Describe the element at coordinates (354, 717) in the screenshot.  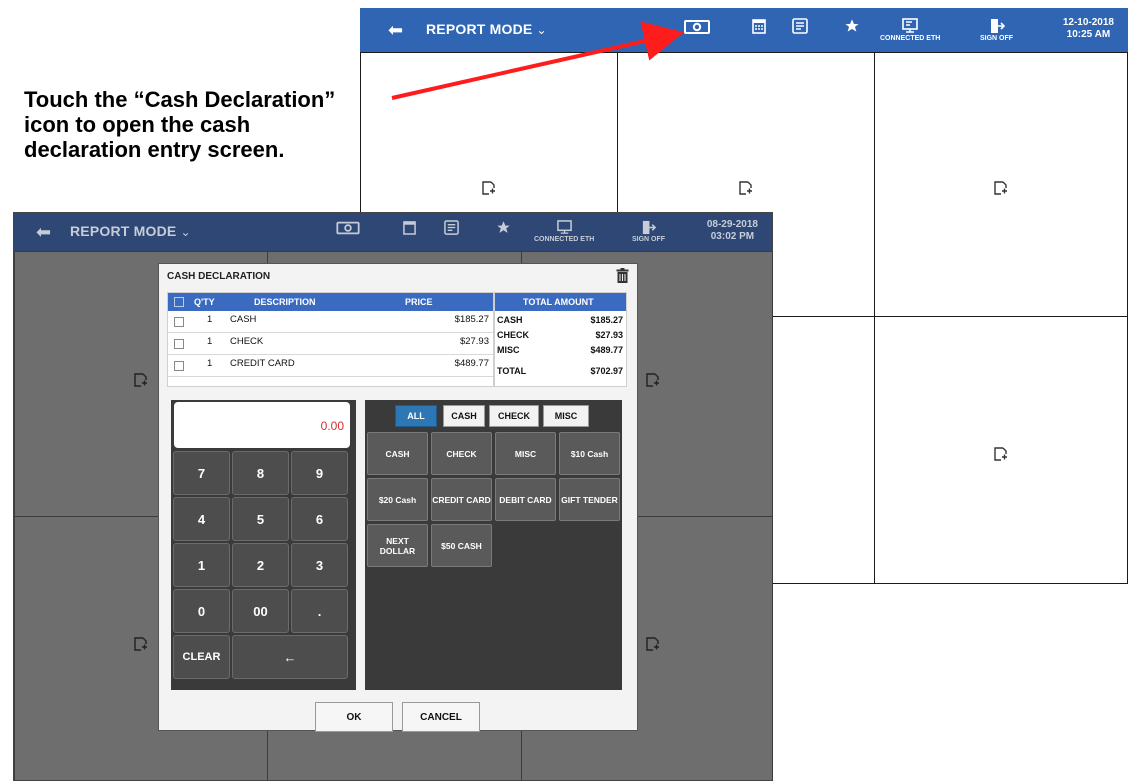
I see `ok-button: OK` at that location.